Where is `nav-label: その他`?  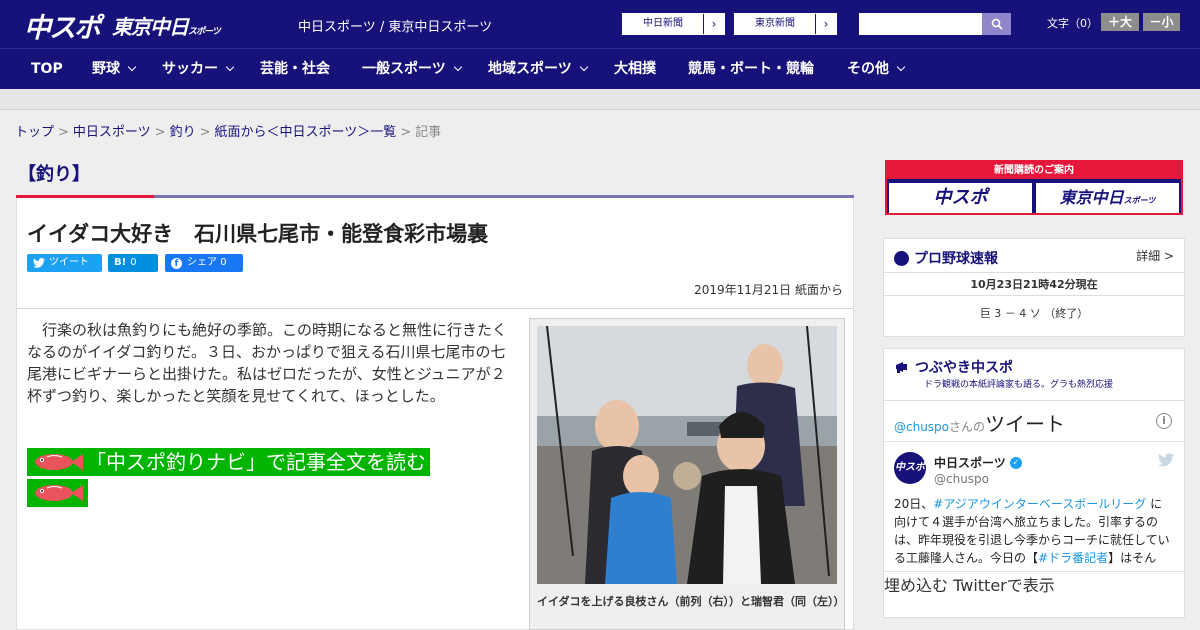
nav-label: その他 is located at coordinates (868, 69).